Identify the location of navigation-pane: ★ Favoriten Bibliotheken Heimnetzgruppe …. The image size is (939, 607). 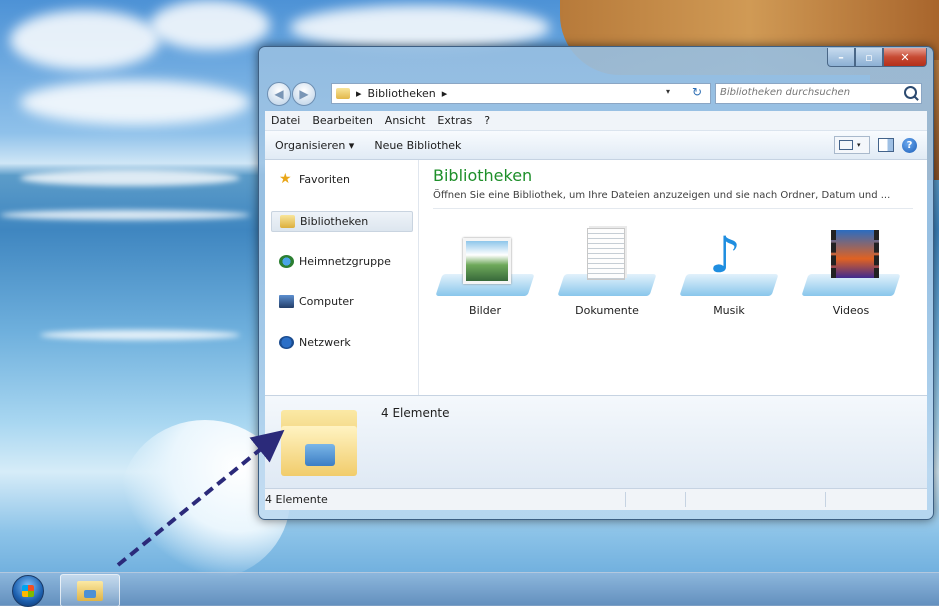
(342, 277).